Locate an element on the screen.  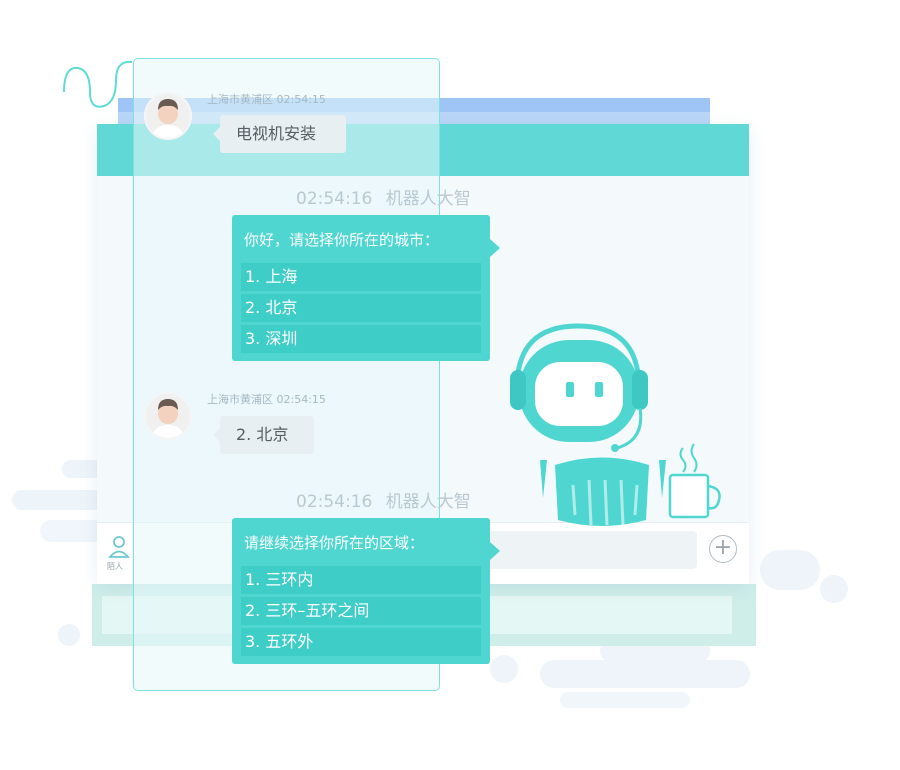
bot-prompt: 你好，请选择你所在的城市： is located at coordinates (342, 240).